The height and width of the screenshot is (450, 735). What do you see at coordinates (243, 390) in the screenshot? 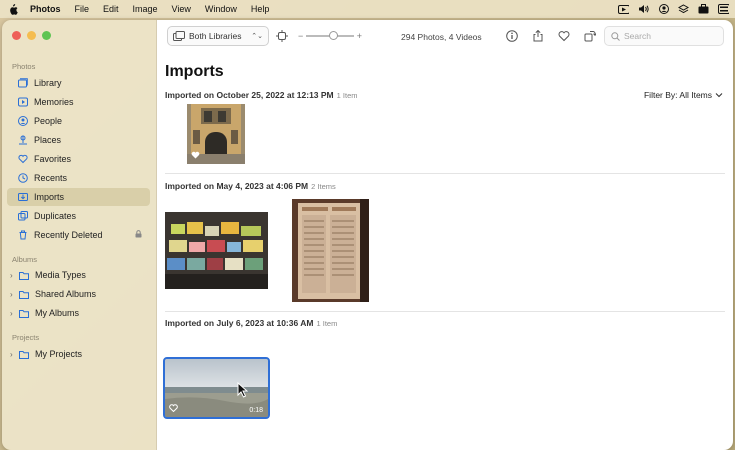
I see `mouse-pointer-icon` at bounding box center [243, 390].